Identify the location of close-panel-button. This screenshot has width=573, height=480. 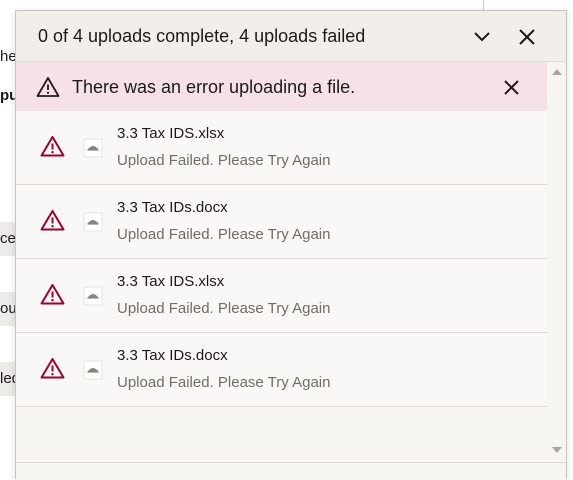
(527, 37).